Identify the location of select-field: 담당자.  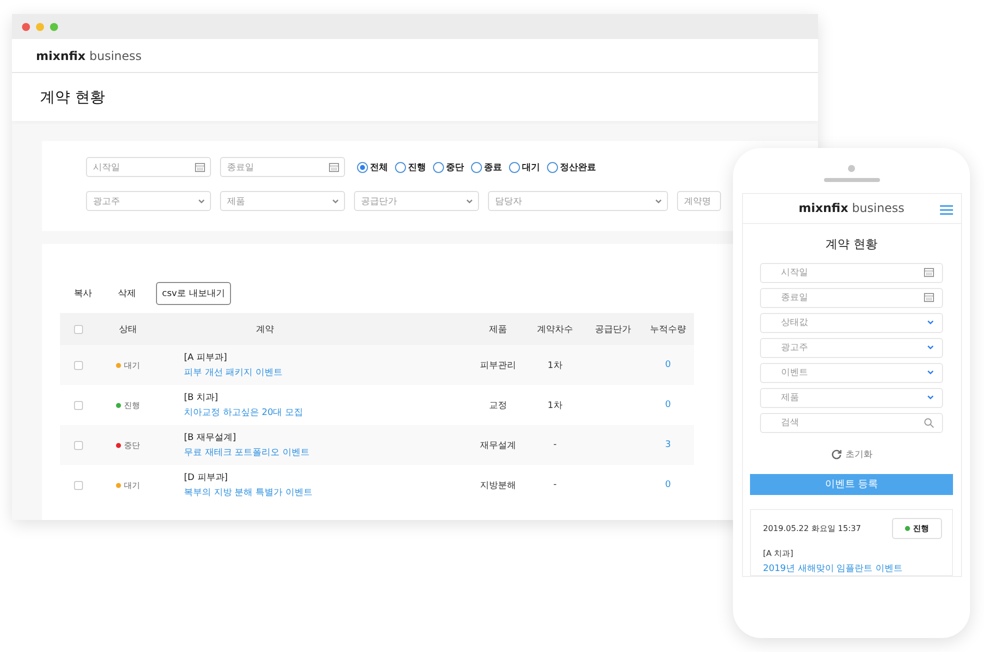
(578, 201).